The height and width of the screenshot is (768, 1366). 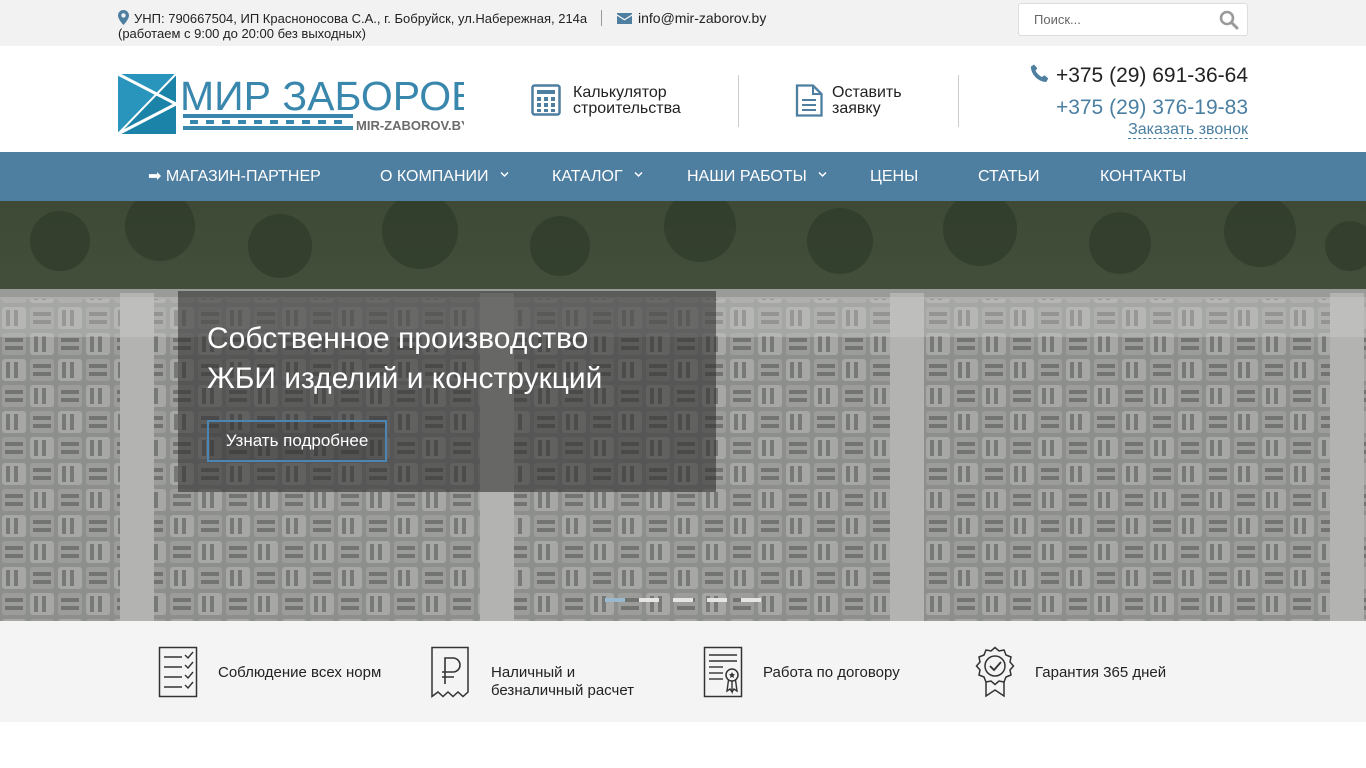 I want to click on contract-icon, so click(x=723, y=672).